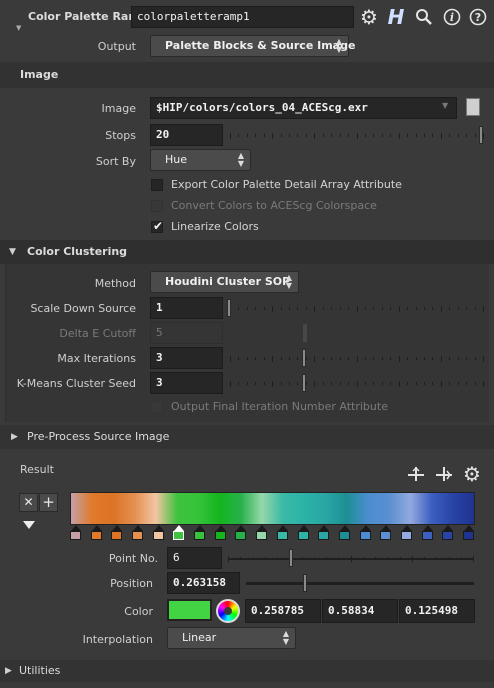 The image size is (494, 688). What do you see at coordinates (360, 611) in the screenshot?
I see `color-g-input: 0.58834` at bounding box center [360, 611].